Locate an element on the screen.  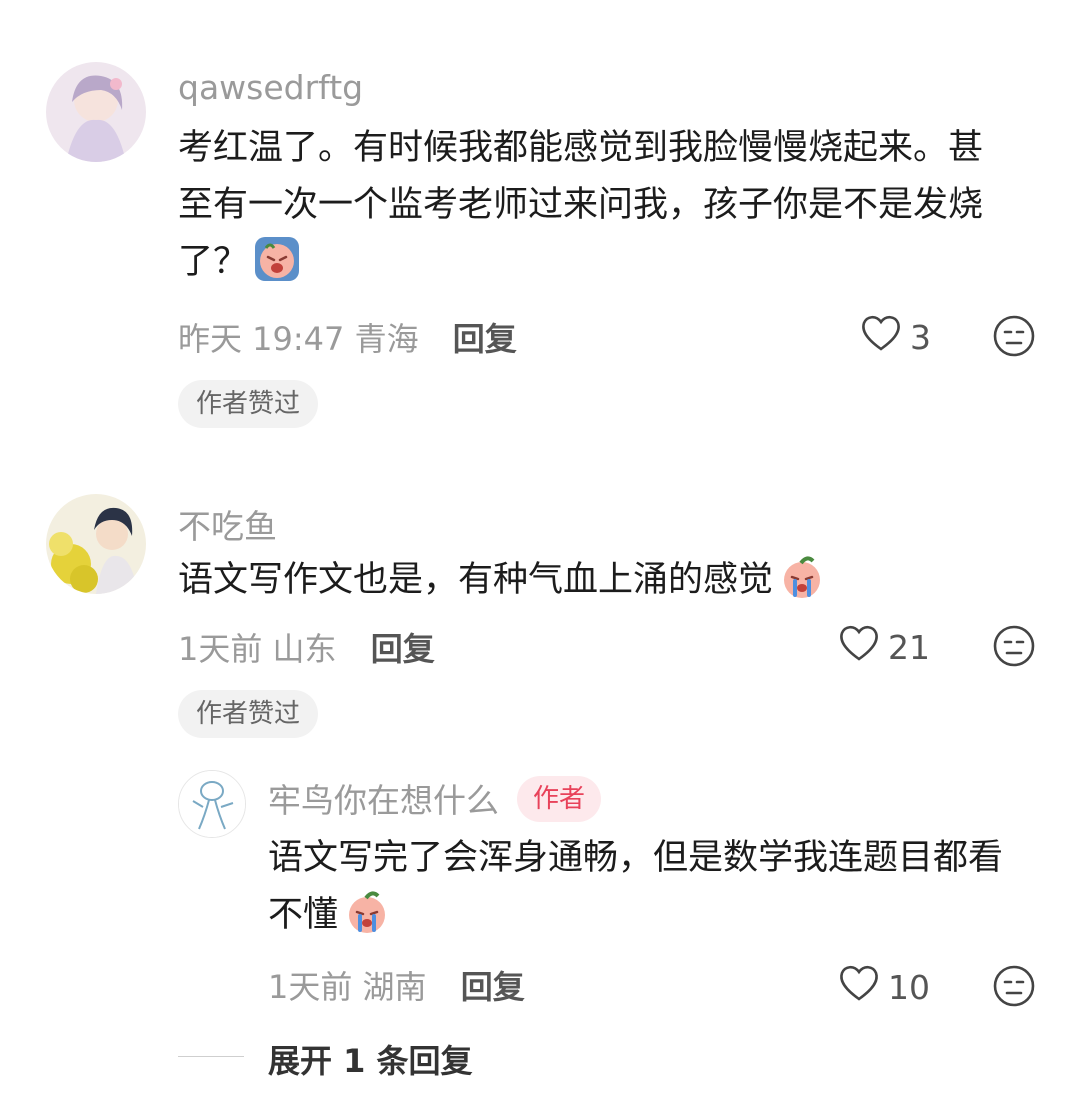
comment-meta: 昨天 19:47 青海 回复 is located at coordinates (347, 337).